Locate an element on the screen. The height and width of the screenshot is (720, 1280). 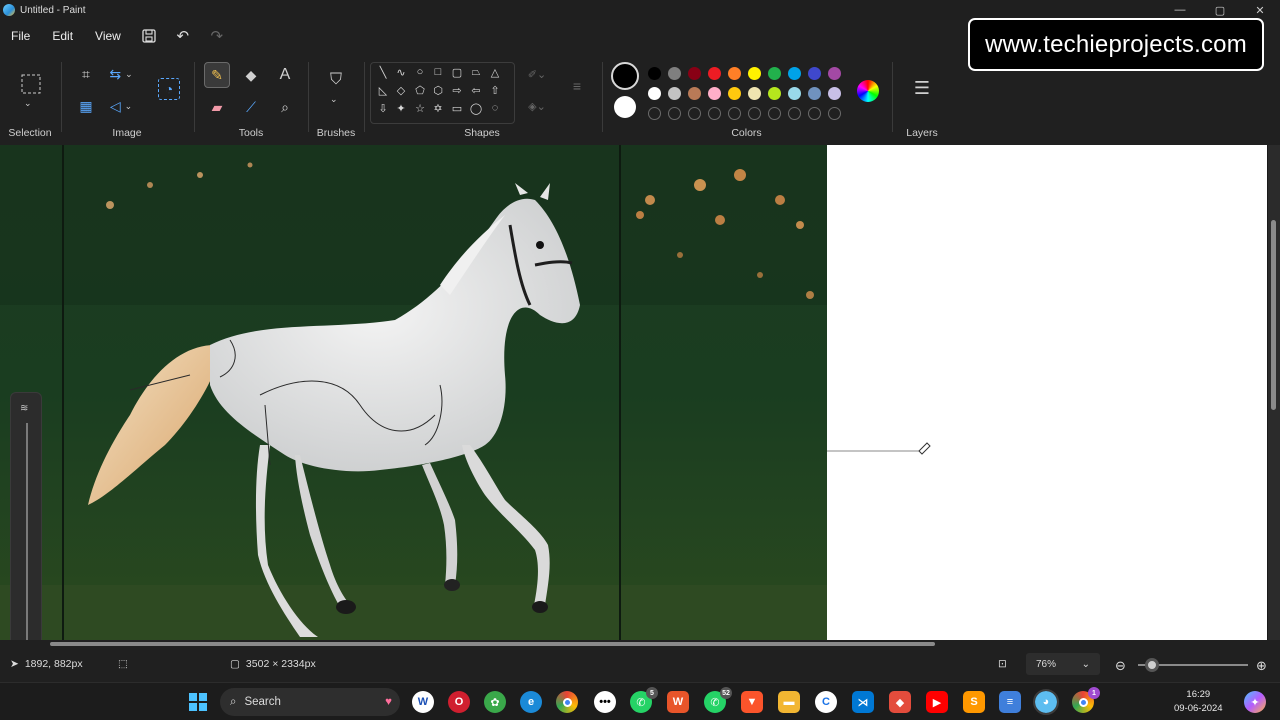
right-arrow-shape-icon: ⇨ is located at coordinates (457, 90).